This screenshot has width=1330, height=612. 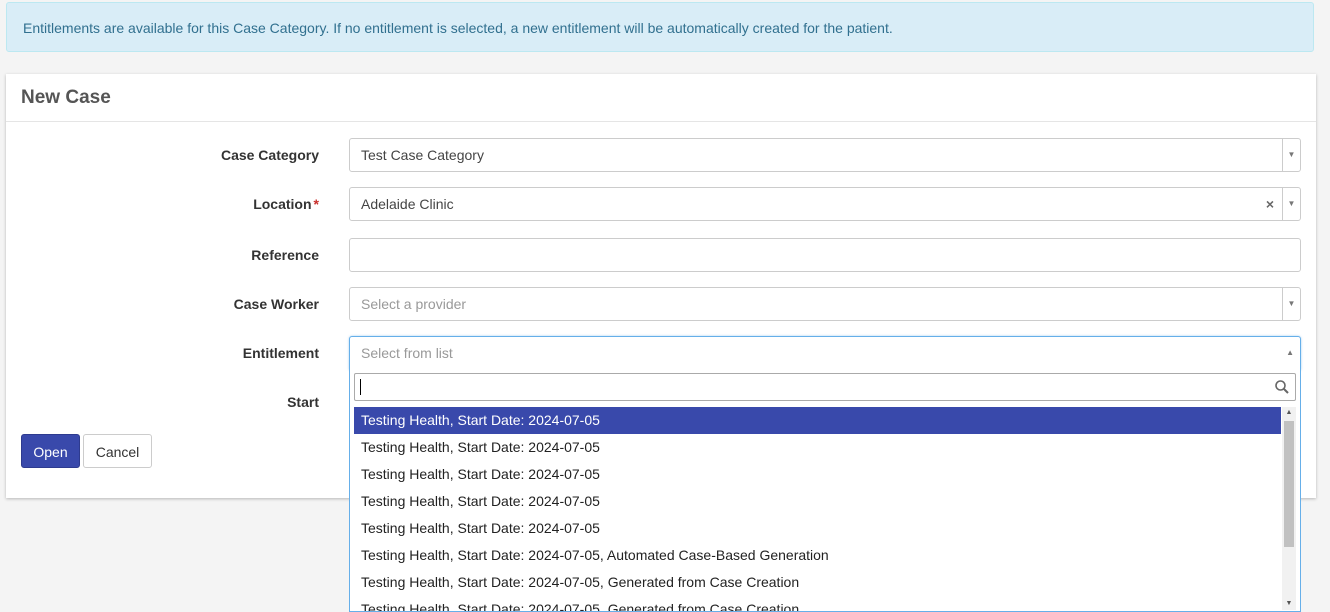 I want to click on page-title: New Case, so click(x=66, y=97).